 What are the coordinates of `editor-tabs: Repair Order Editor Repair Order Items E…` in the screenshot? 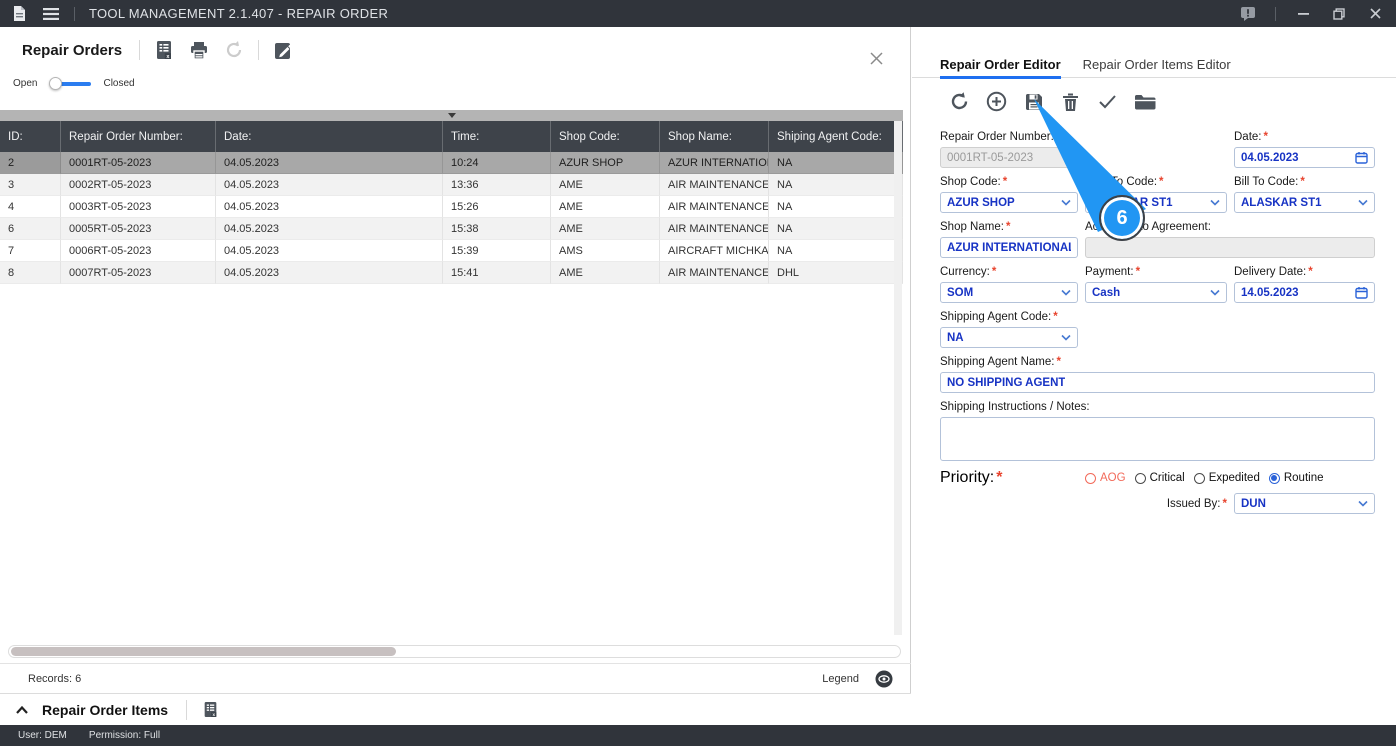 It's located at (1154, 66).